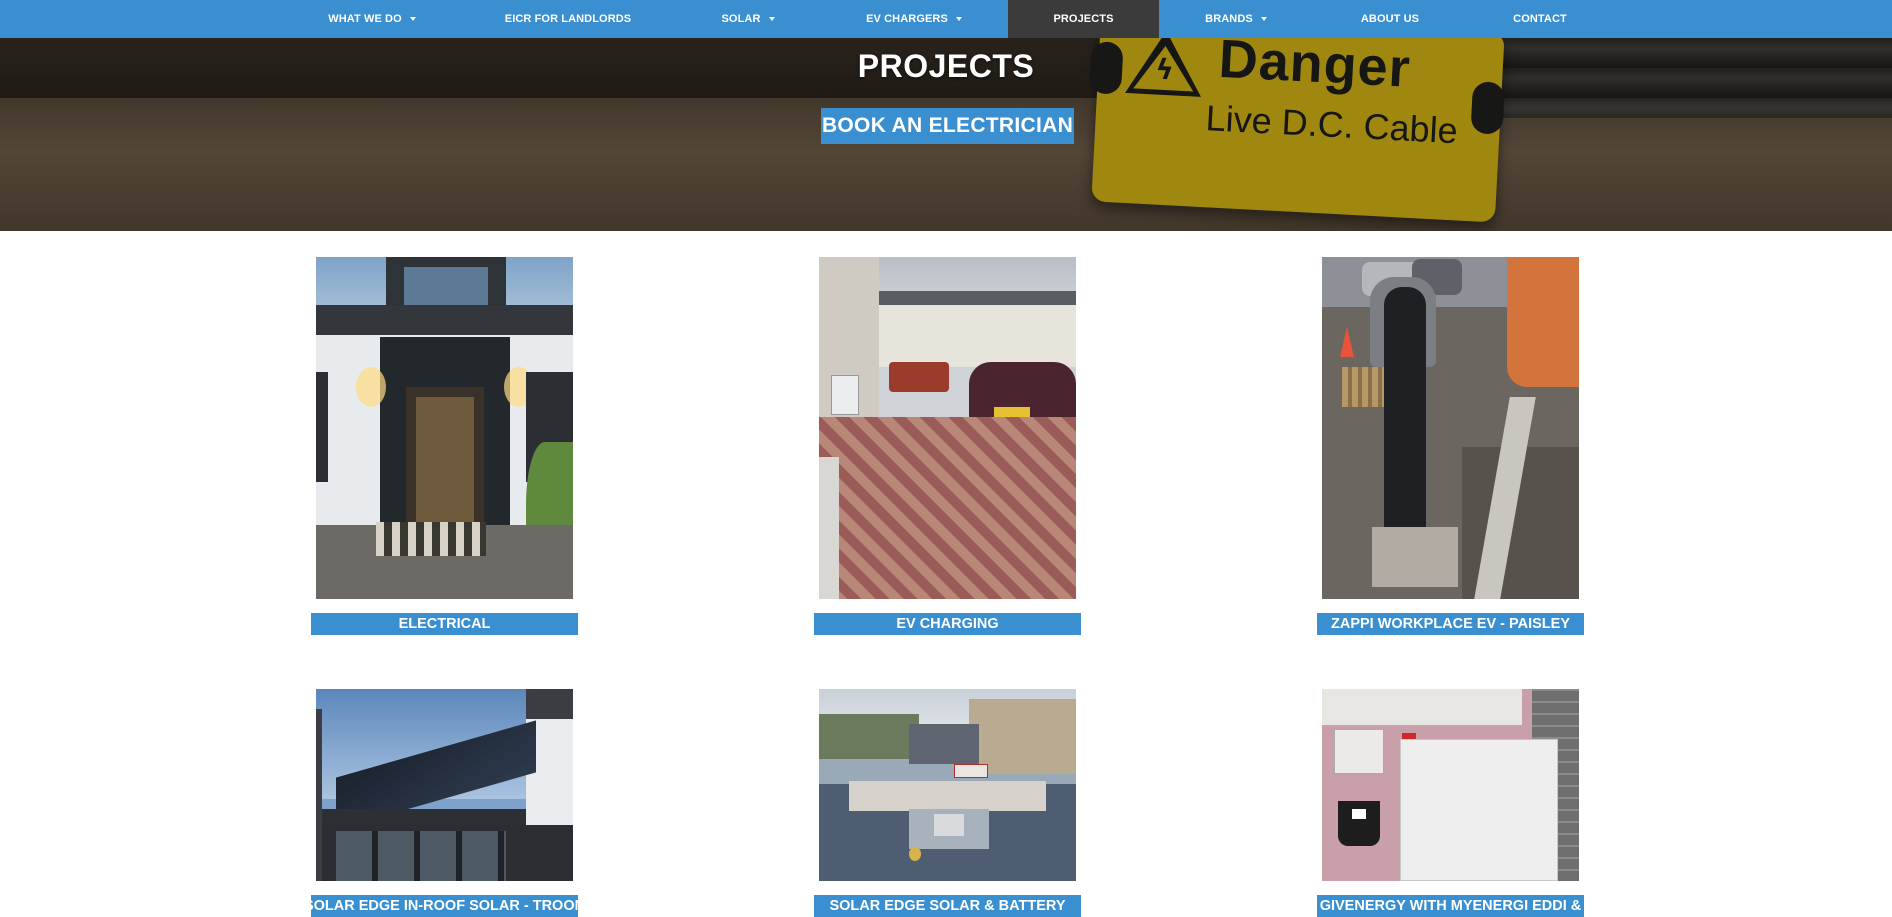  What do you see at coordinates (1450, 785) in the screenshot?
I see `project-image-givenergy-battery` at bounding box center [1450, 785].